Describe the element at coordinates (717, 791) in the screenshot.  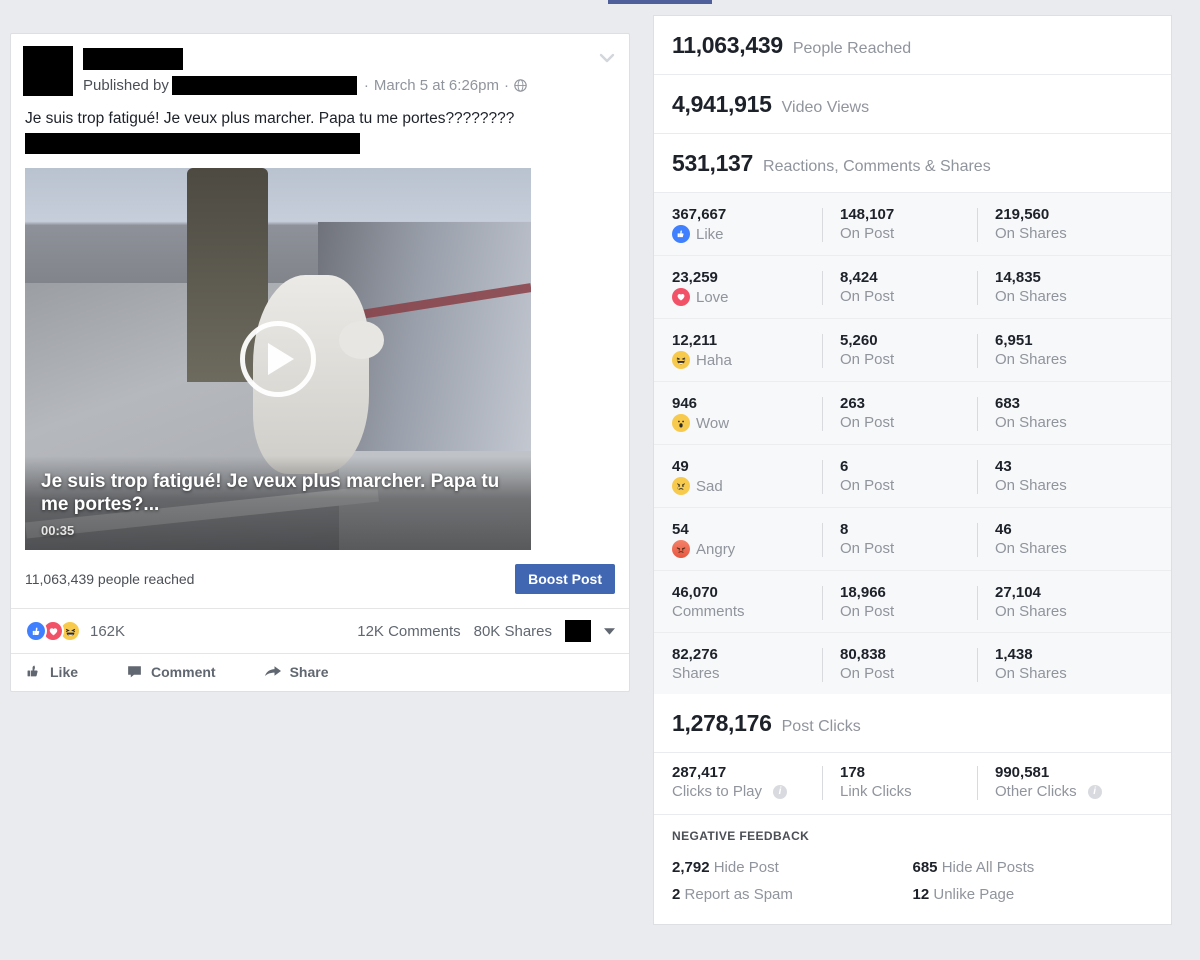
I see `clicks-to-play-label-text: Clicks to Play` at that location.